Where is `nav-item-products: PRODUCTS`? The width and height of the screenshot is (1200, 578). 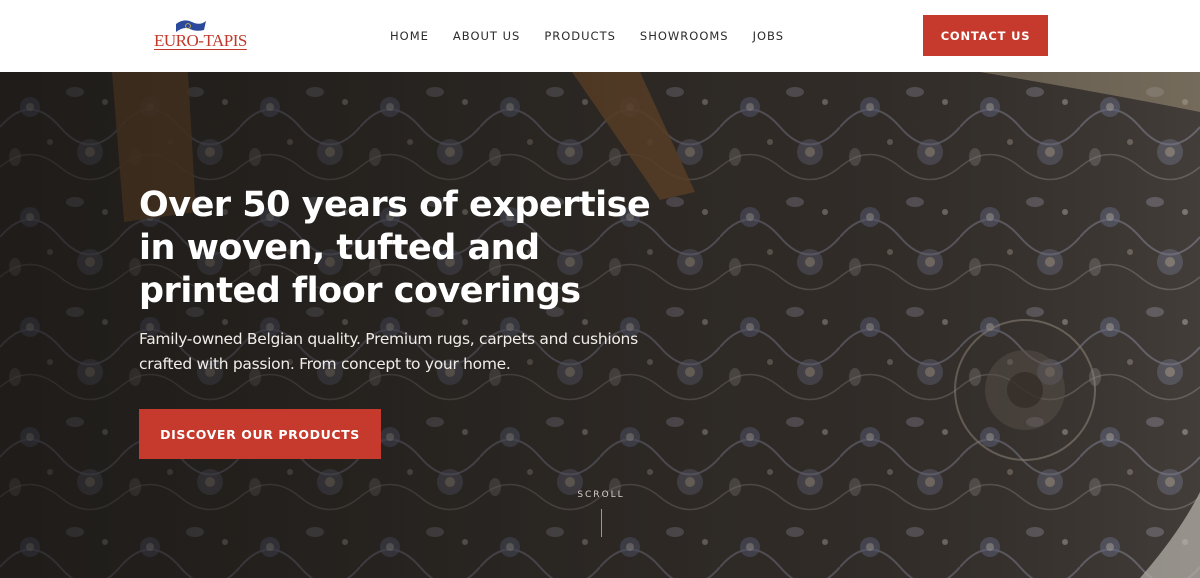
nav-item-products: PRODUCTS is located at coordinates (580, 36).